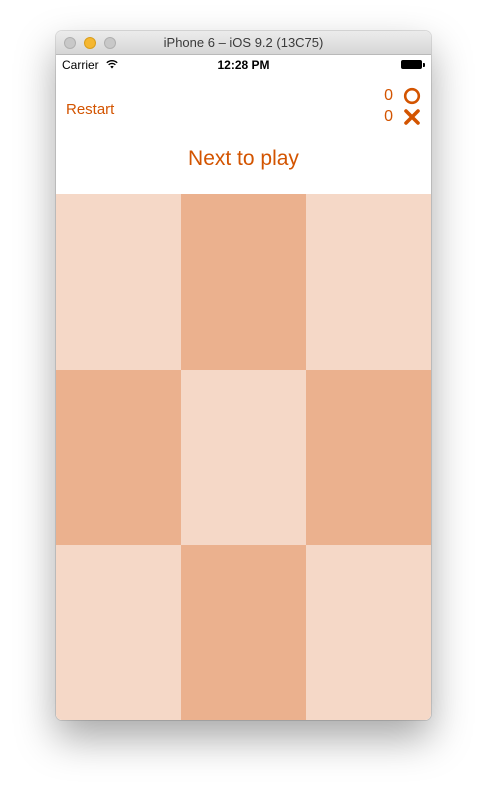 The width and height of the screenshot is (487, 801). I want to click on battery-icon, so click(413, 64).